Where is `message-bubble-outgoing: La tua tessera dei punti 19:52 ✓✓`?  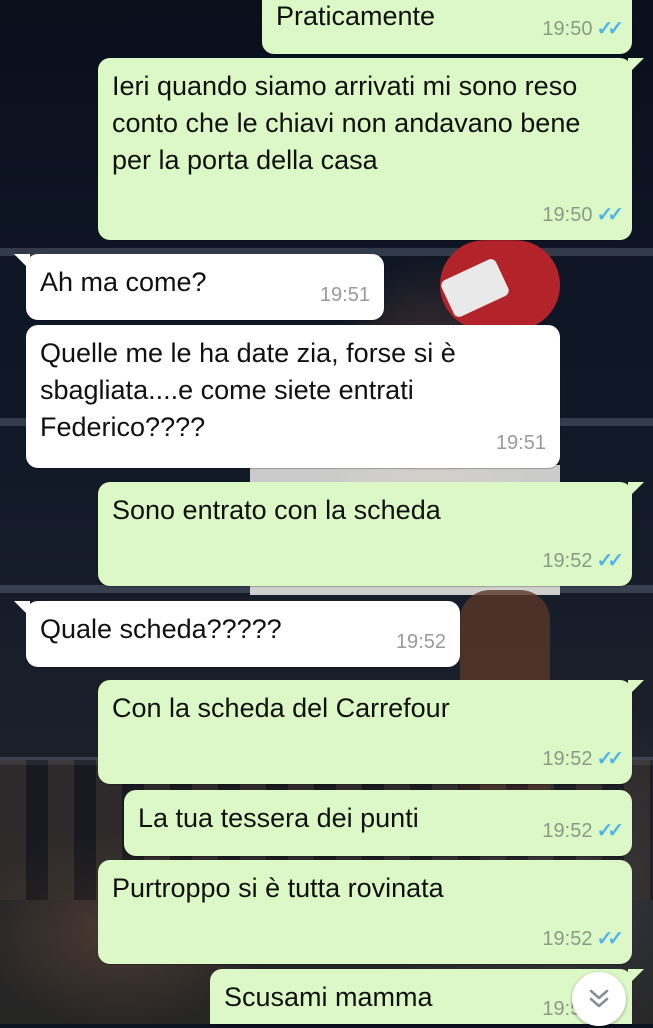 message-bubble-outgoing: La tua tessera dei punti 19:52 ✓✓ is located at coordinates (378, 823).